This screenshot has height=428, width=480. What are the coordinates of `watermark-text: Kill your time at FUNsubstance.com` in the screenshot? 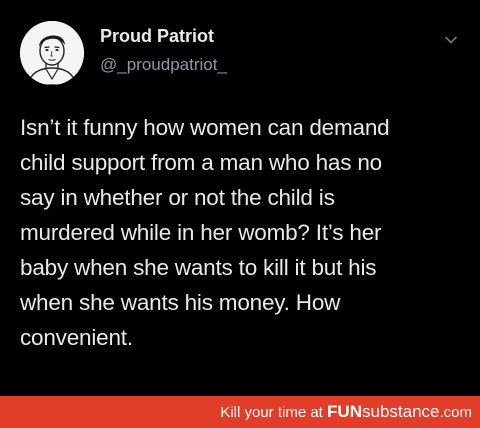 It's located at (346, 412).